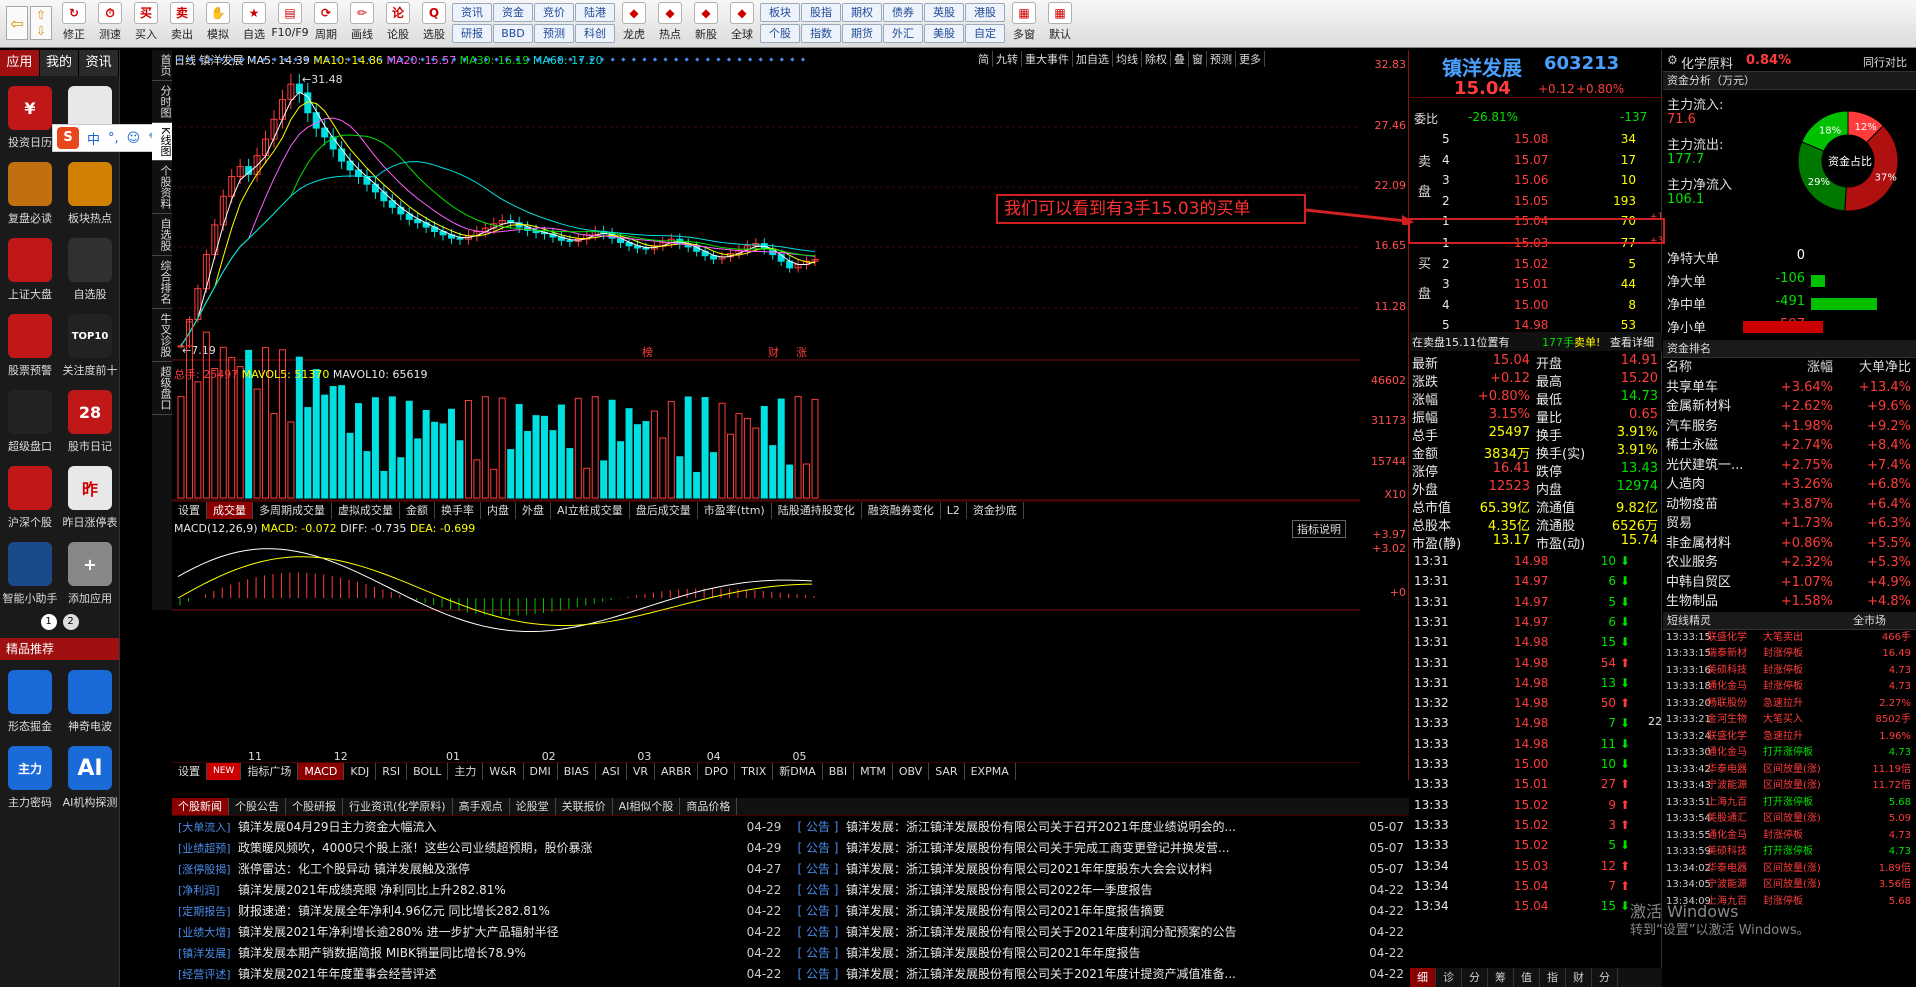 This screenshot has width=1916, height=987. What do you see at coordinates (162, 188) in the screenshot?
I see `vtab-3: 个股资料` at bounding box center [162, 188].